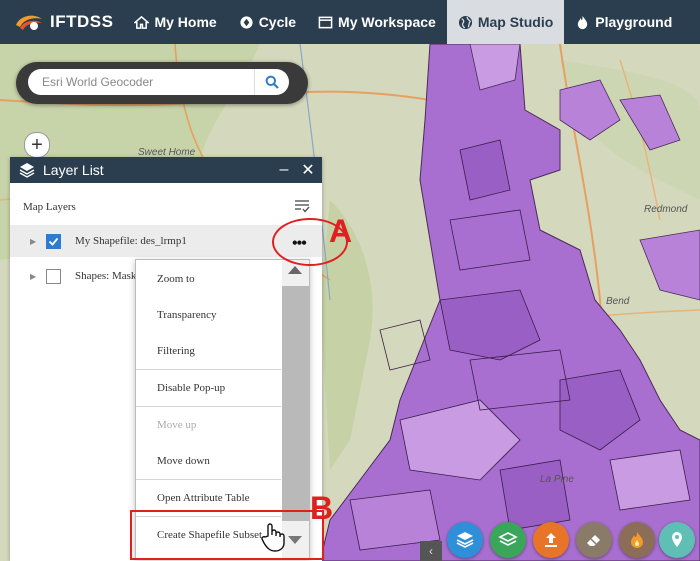 This screenshot has width=700, height=561. I want to click on widget-layers-button, so click(465, 540).